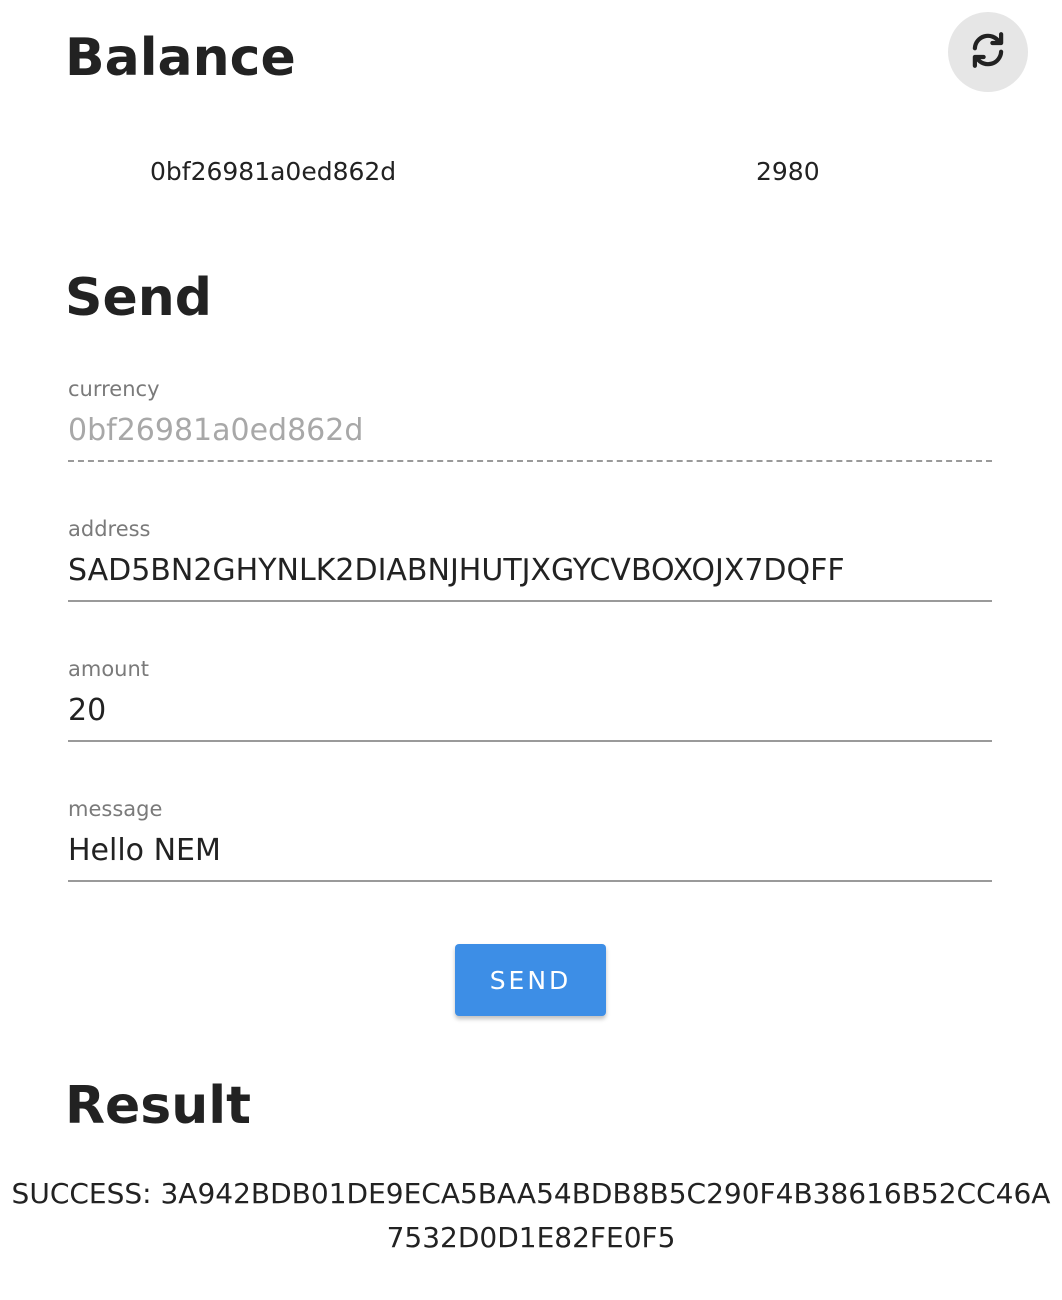 The width and height of the screenshot is (1062, 1300). I want to click on balance-currency-id: 0bf26981a0ed862d, so click(273, 171).